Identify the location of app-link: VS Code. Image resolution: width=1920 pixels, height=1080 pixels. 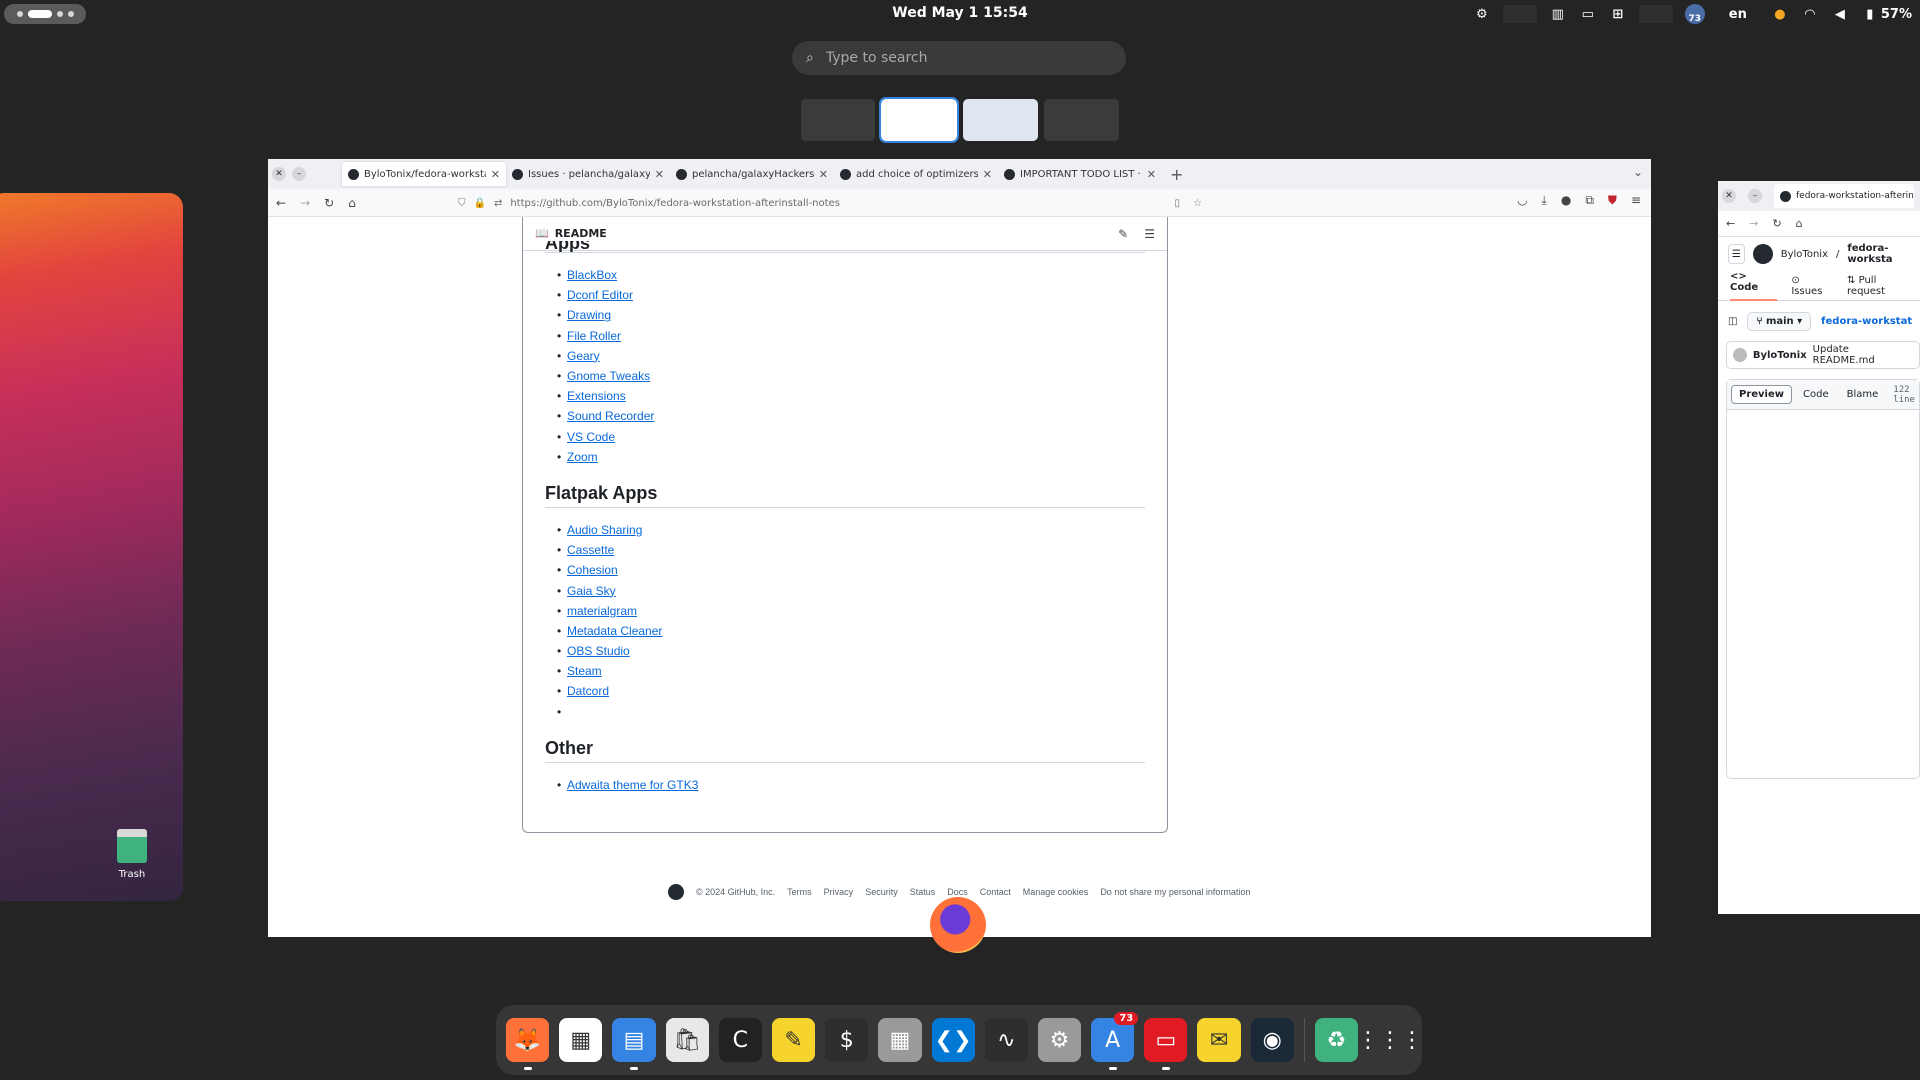
(591, 437).